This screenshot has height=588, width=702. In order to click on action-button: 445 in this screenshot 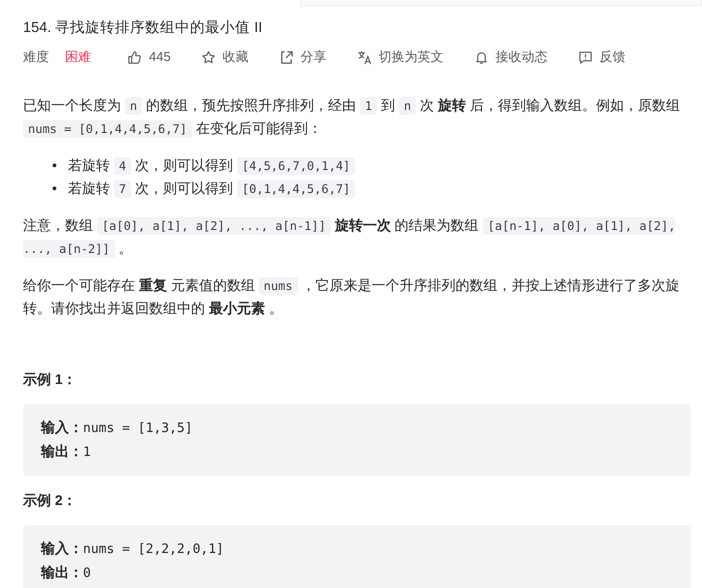, I will do `click(149, 57)`.